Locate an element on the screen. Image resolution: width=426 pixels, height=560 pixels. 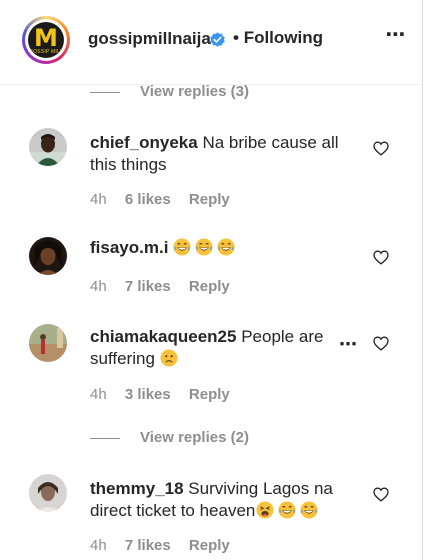
like-count: 6 likes is located at coordinates (148, 199).